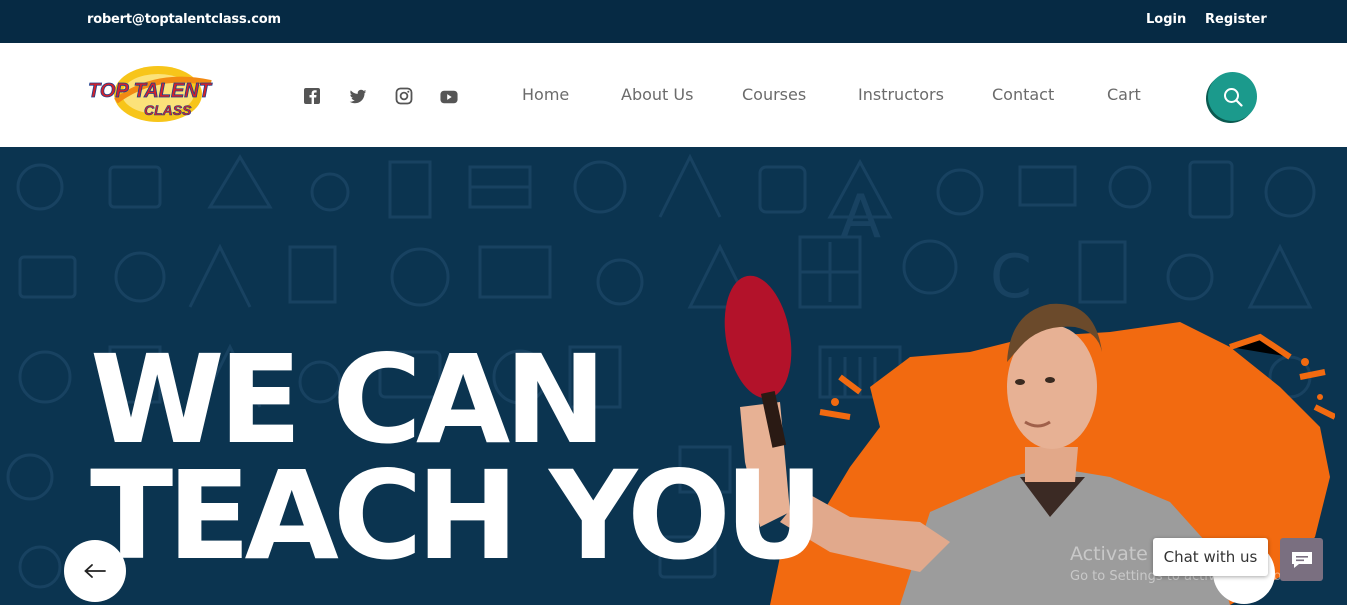 This screenshot has height=605, width=1347. What do you see at coordinates (168, 110) in the screenshot?
I see `logo-text-bottom: CLASS` at bounding box center [168, 110].